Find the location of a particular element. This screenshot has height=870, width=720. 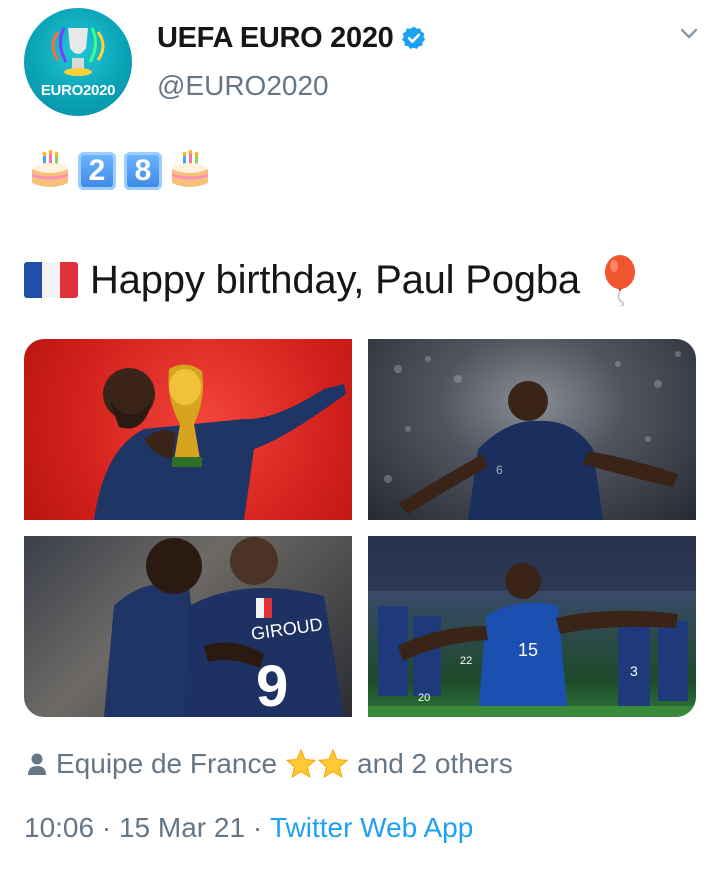

display-name: UEFA EURO 2020 is located at coordinates (275, 38).